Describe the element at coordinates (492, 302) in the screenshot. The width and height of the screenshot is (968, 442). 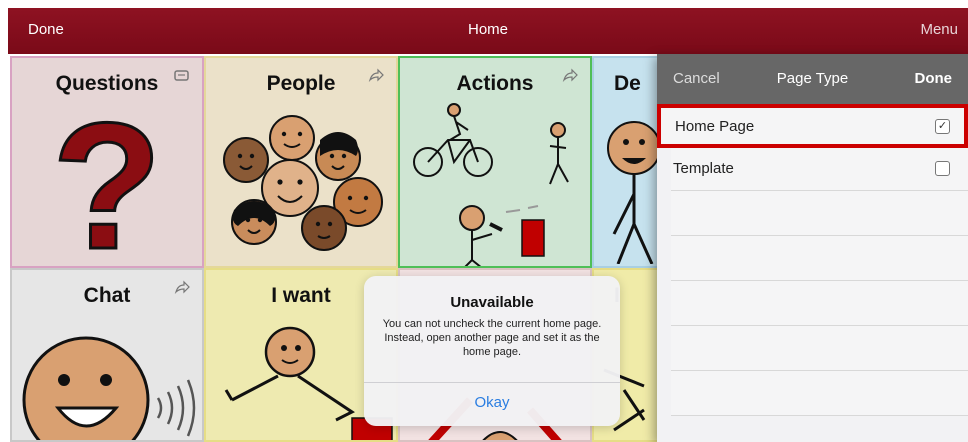
I see `alert-title: Unavailable` at that location.